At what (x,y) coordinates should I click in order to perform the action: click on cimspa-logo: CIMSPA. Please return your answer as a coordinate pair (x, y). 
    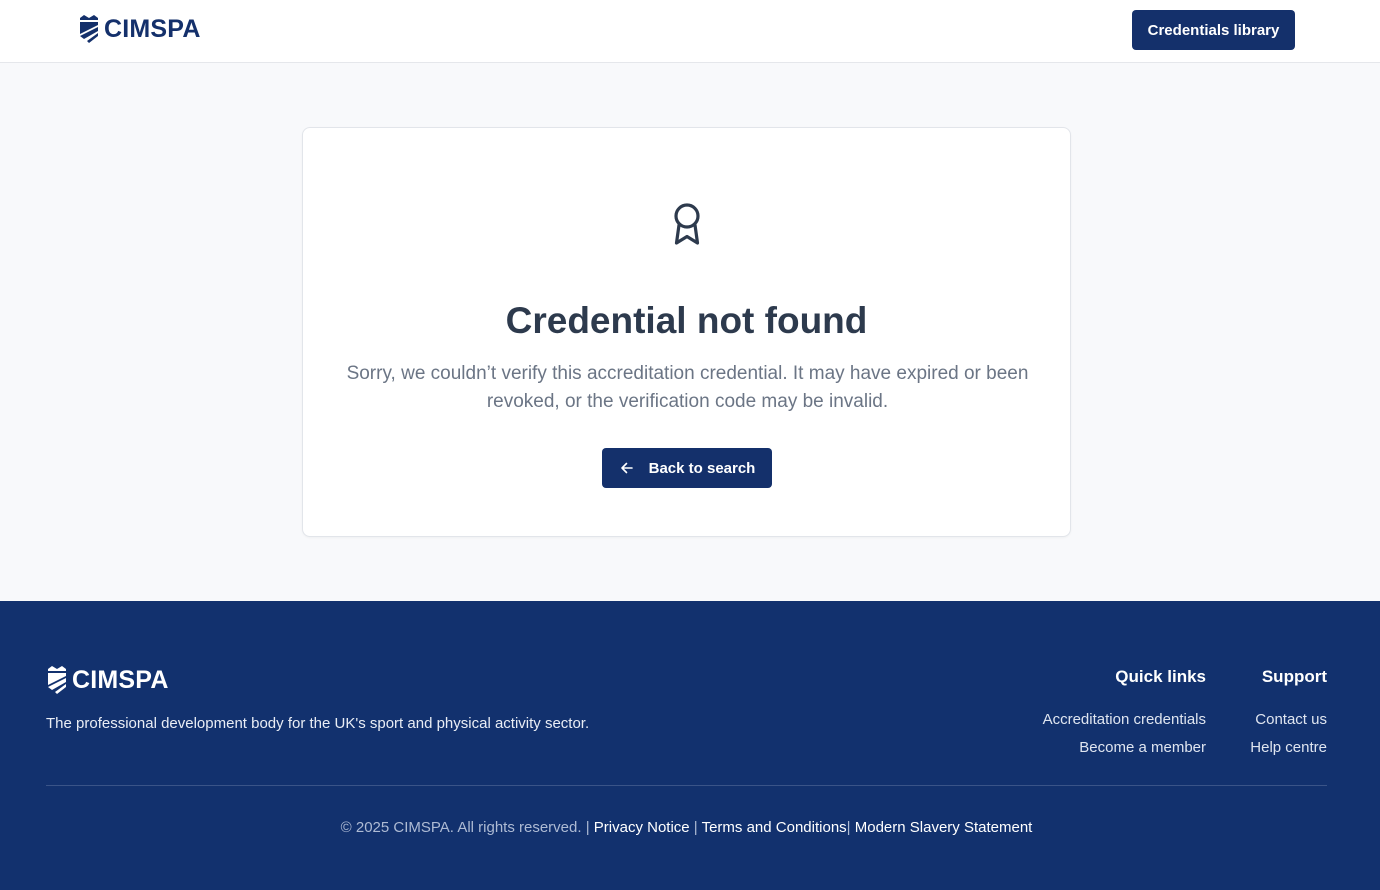
    Looking at the image, I should click on (139, 29).